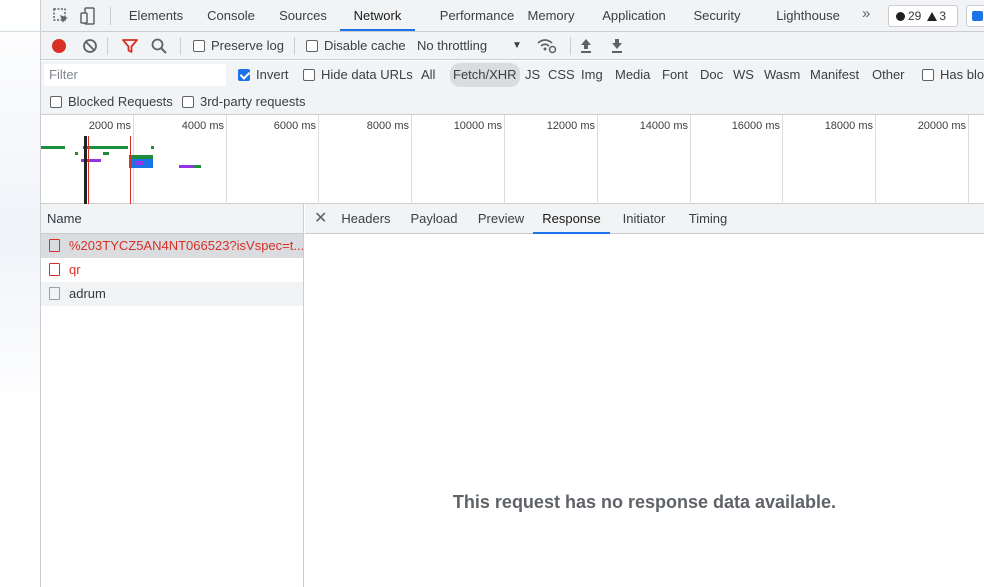 Image resolution: width=984 pixels, height=587 pixels. What do you see at coordinates (923, 16) in the screenshot?
I see `issue-counter: 29 3` at bounding box center [923, 16].